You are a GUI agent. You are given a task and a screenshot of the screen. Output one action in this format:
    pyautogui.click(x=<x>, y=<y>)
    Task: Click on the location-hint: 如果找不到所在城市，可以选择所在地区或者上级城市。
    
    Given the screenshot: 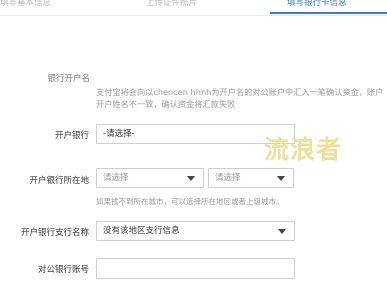 What is the action you would take?
    pyautogui.click(x=190, y=201)
    